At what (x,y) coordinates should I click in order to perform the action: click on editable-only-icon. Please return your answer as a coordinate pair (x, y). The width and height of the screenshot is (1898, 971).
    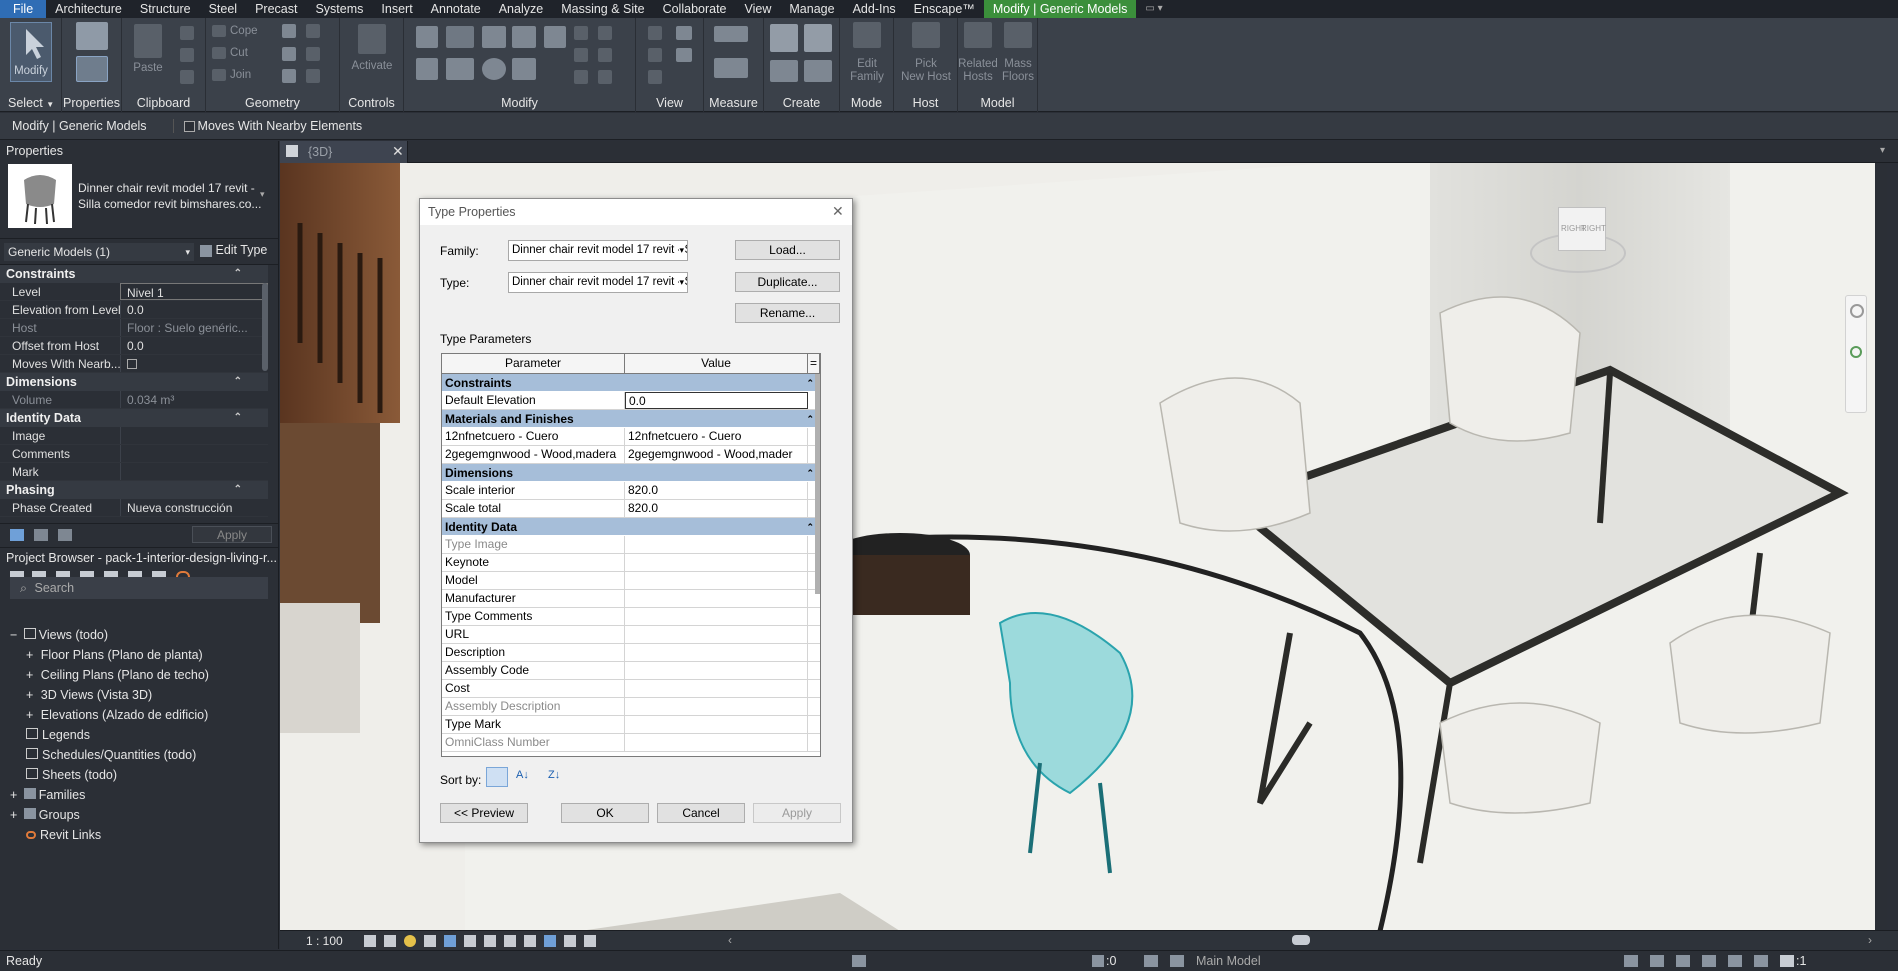
    Looking at the image, I should click on (1151, 961).